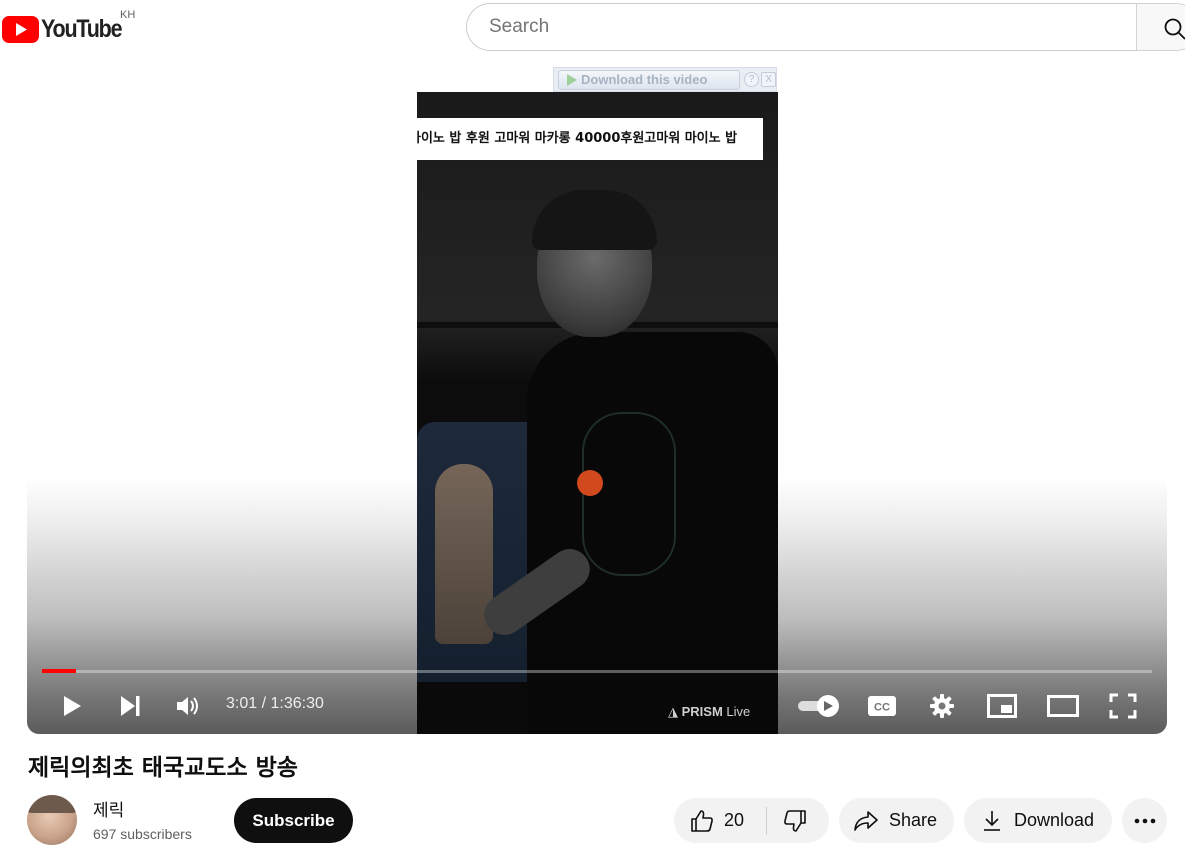 Image resolution: width=1185 pixels, height=860 pixels. Describe the element at coordinates (702, 820) in the screenshot. I see `thumbs-up-icon` at that location.